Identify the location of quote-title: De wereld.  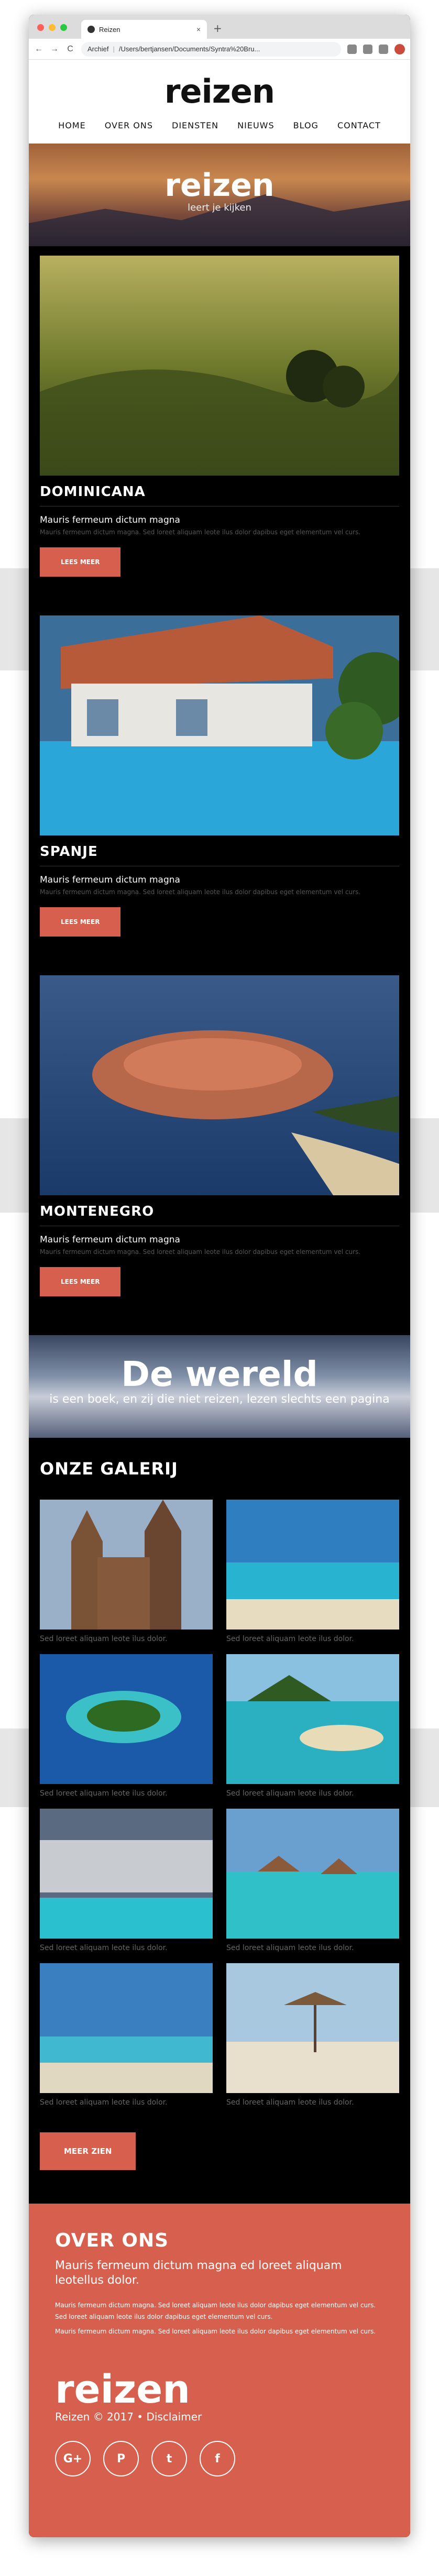
(220, 1374).